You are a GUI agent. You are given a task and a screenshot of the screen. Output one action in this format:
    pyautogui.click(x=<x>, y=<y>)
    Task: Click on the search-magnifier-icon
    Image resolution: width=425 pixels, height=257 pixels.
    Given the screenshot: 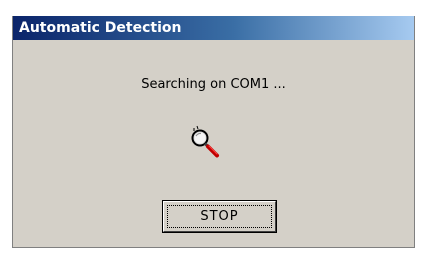 What is the action you would take?
    pyautogui.click(x=205, y=141)
    